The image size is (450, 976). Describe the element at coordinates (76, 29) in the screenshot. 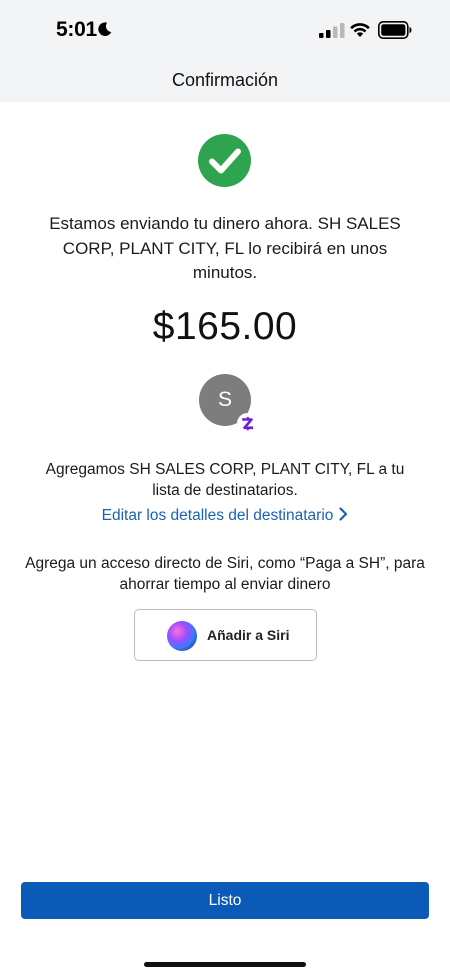

I see `status-time: 5:01` at that location.